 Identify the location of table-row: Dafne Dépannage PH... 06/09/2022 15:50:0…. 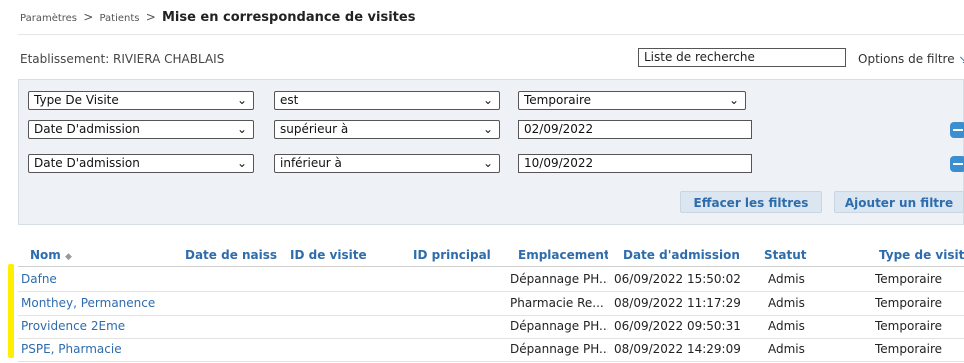
(491, 280).